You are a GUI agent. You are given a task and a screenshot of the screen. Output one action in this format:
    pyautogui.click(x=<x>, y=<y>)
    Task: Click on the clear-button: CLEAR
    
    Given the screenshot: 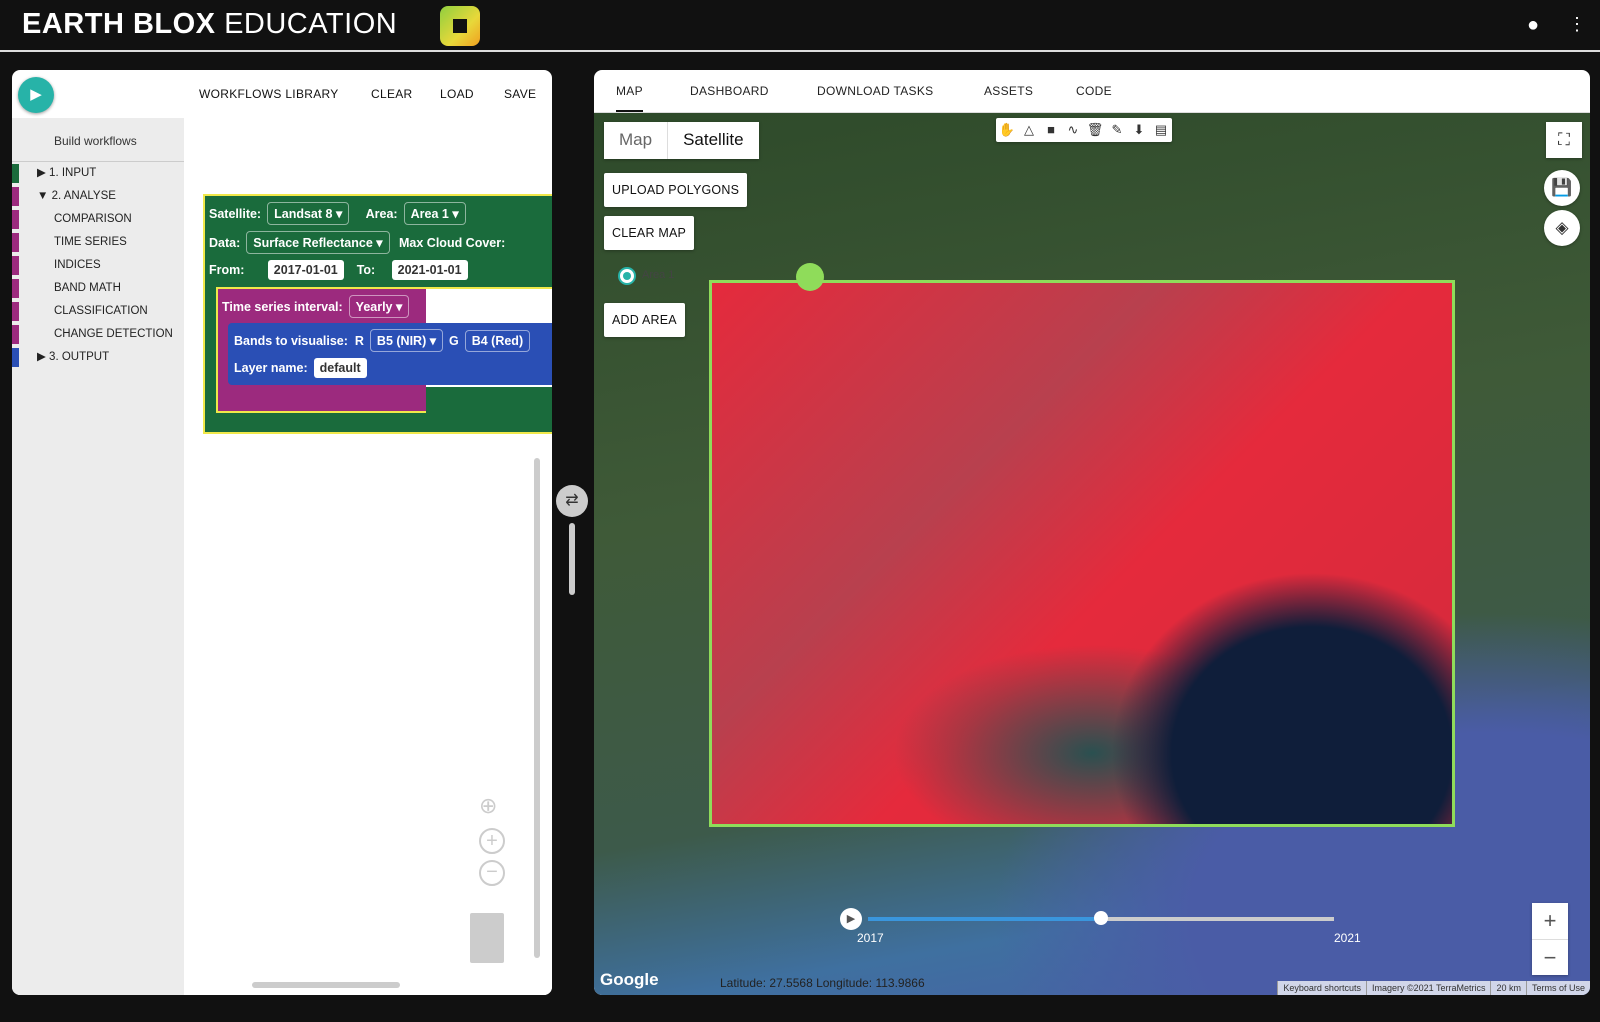 What is the action you would take?
    pyautogui.click(x=392, y=94)
    